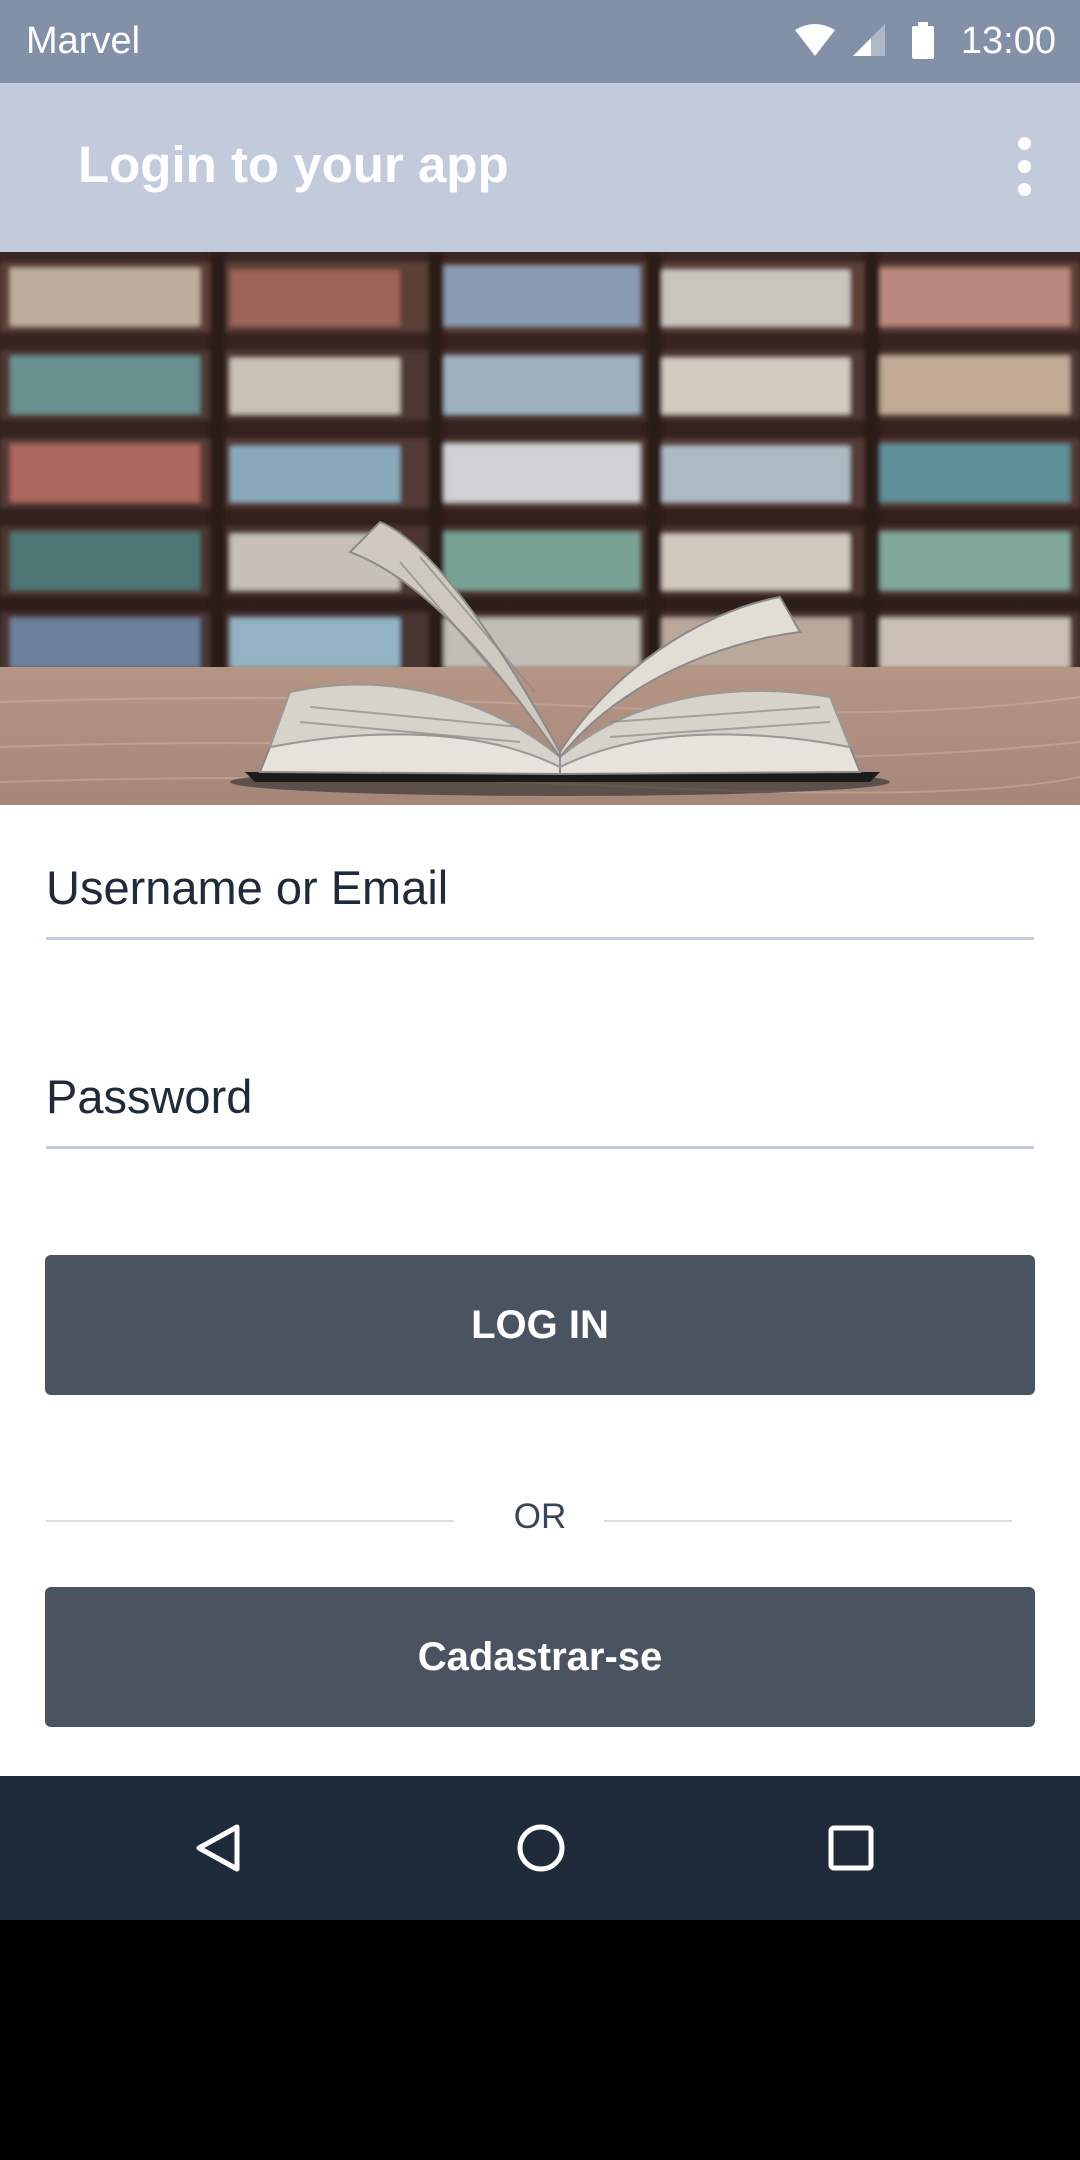  I want to click on carrier-name: Marvel, so click(83, 41).